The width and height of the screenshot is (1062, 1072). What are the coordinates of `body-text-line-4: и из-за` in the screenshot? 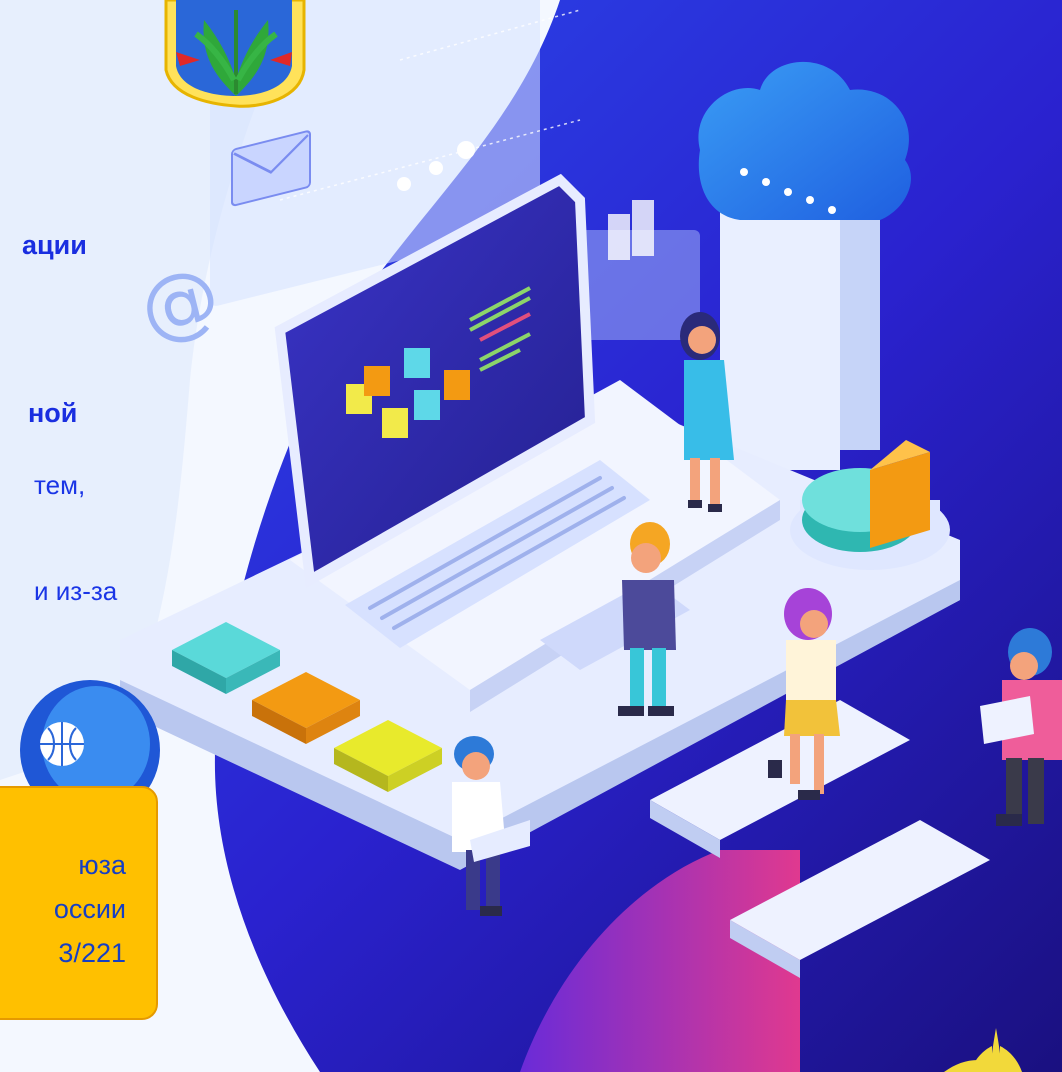 It's located at (76, 591).